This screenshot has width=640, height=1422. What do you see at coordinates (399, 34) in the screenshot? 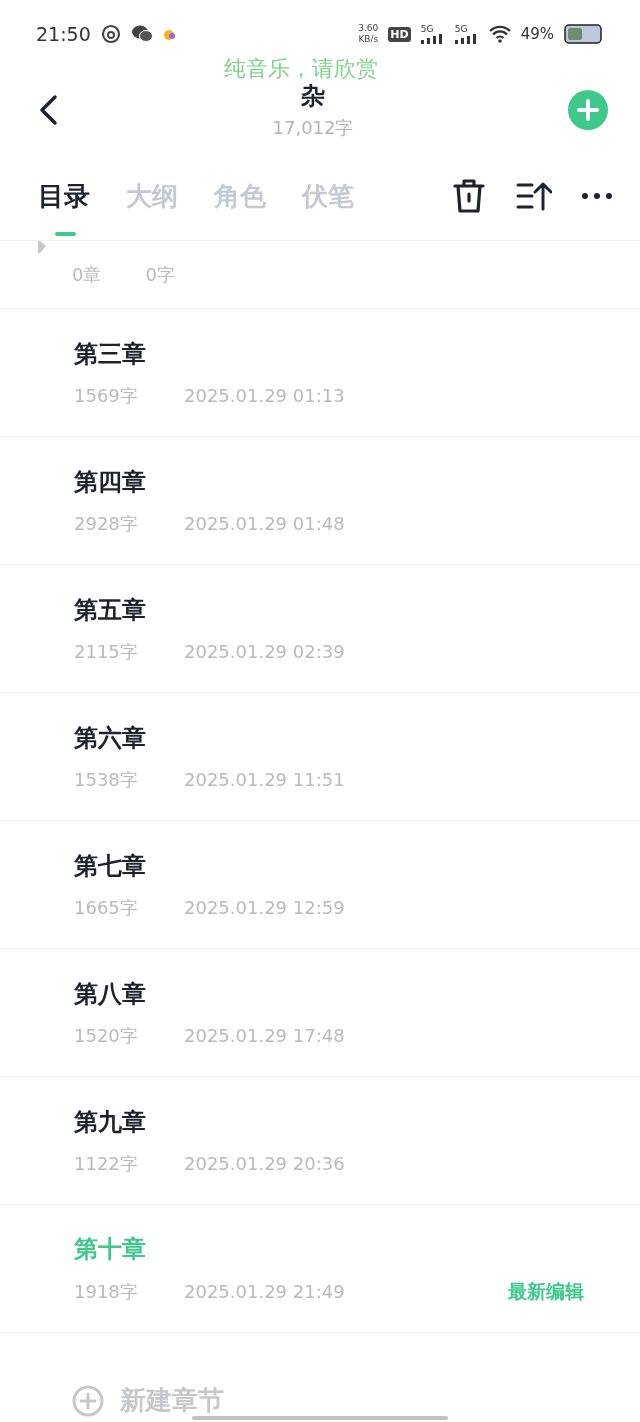
I see `hd-badge: HD` at bounding box center [399, 34].